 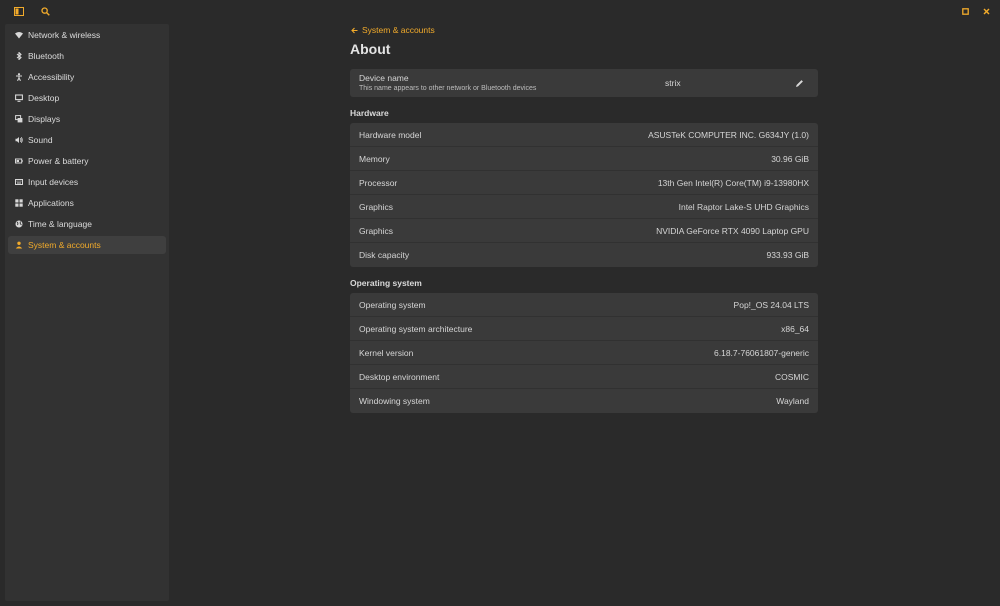 I want to click on row-value: 30.96 GiB, so click(x=790, y=158).